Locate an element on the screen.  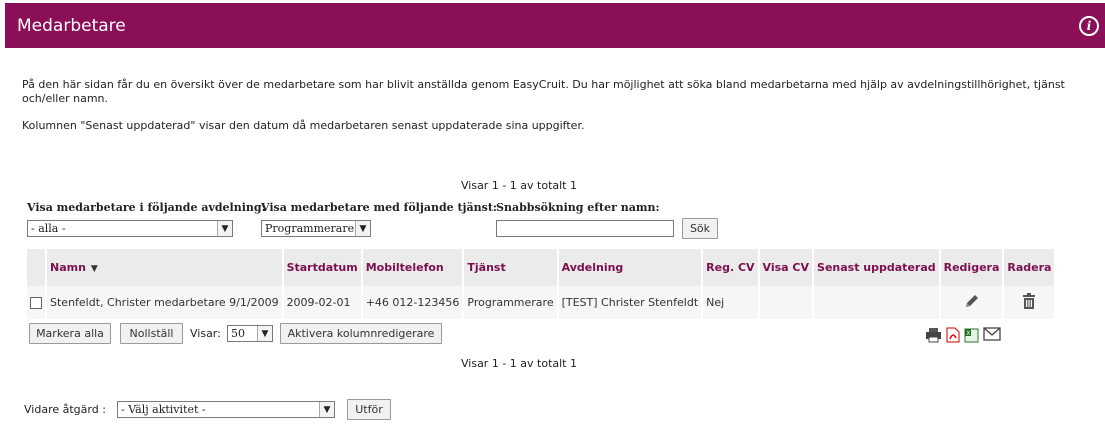
cell-role: Programmerare is located at coordinates (511, 302).